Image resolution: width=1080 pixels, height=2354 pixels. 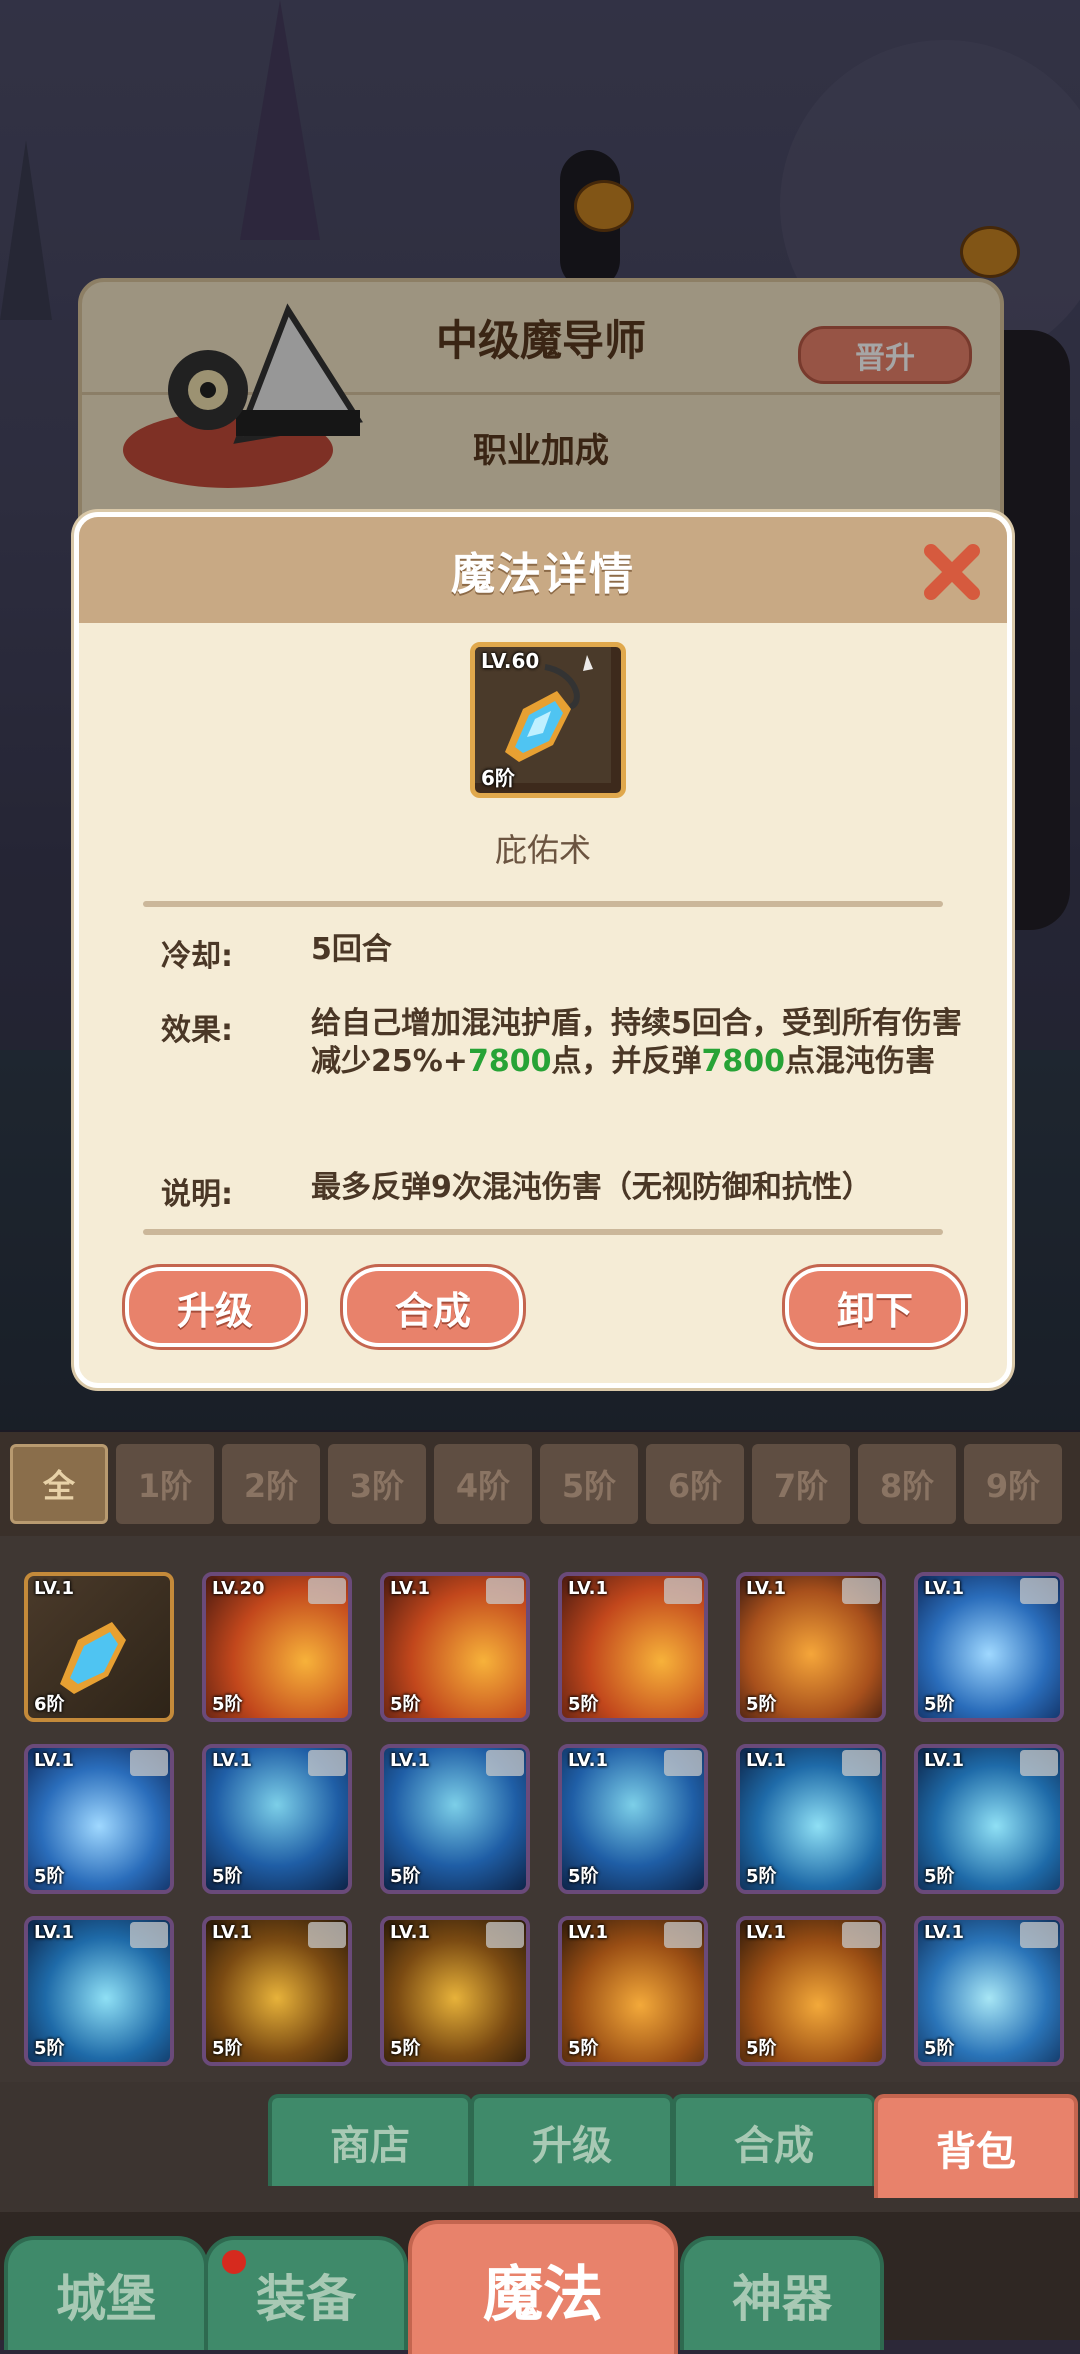 I want to click on tab-shop: 商店, so click(x=370, y=2140).